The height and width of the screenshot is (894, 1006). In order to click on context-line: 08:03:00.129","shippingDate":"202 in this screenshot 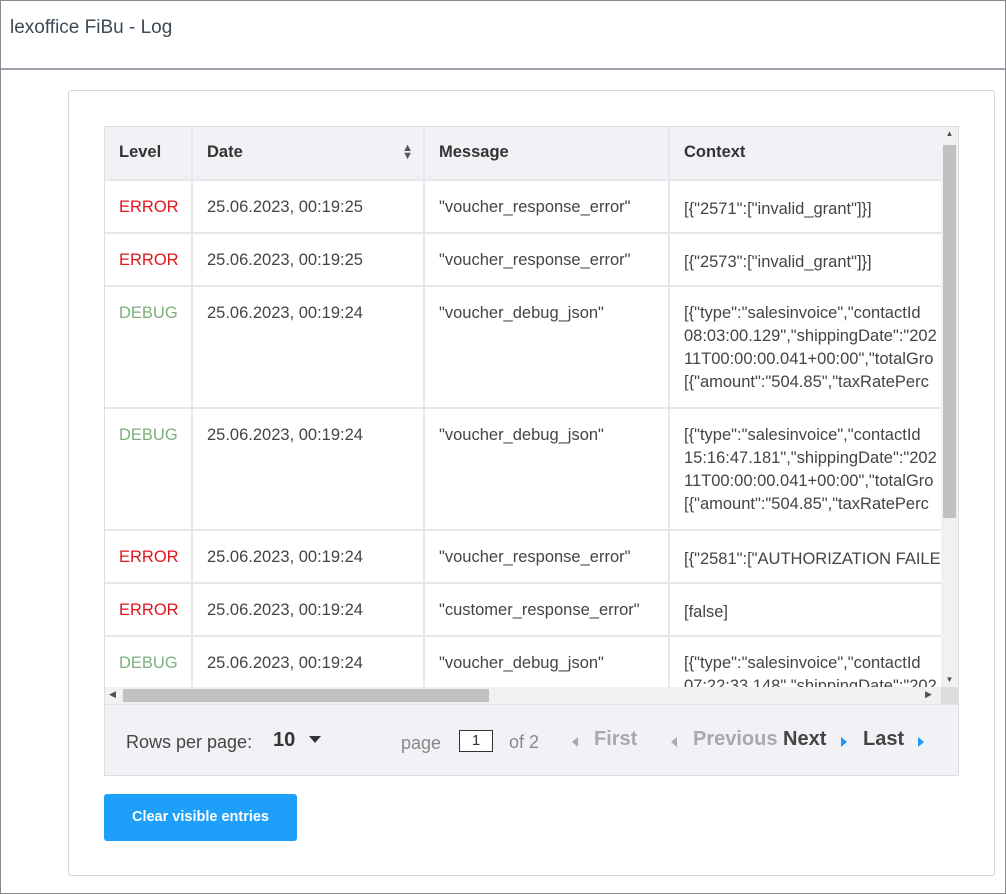, I will do `click(810, 336)`.